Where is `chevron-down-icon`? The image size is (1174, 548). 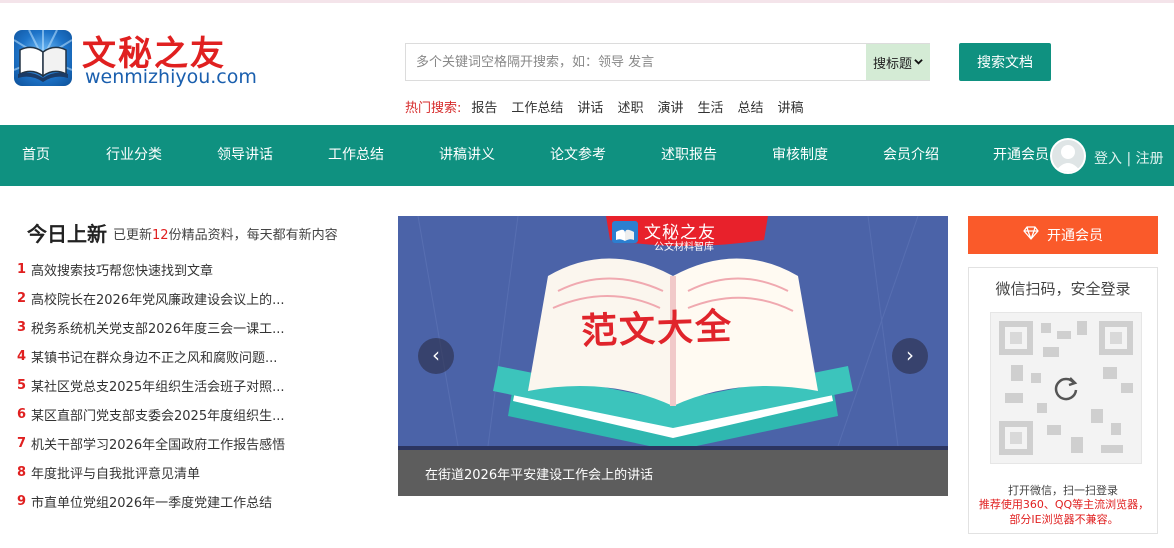 chevron-down-icon is located at coordinates (918, 62).